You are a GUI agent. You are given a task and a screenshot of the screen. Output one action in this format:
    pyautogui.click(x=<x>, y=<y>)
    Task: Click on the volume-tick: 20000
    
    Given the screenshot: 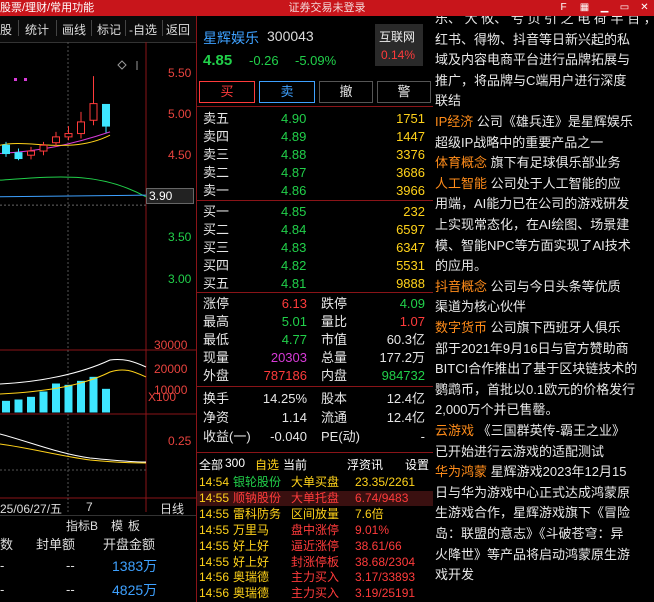 What is the action you would take?
    pyautogui.click(x=171, y=369)
    